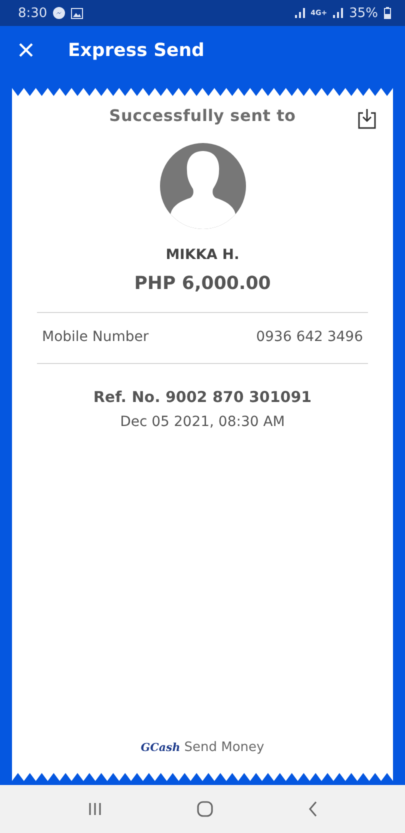 The width and height of the screenshot is (405, 833). Describe the element at coordinates (363, 13) in the screenshot. I see `battery-percent: 35%` at that location.